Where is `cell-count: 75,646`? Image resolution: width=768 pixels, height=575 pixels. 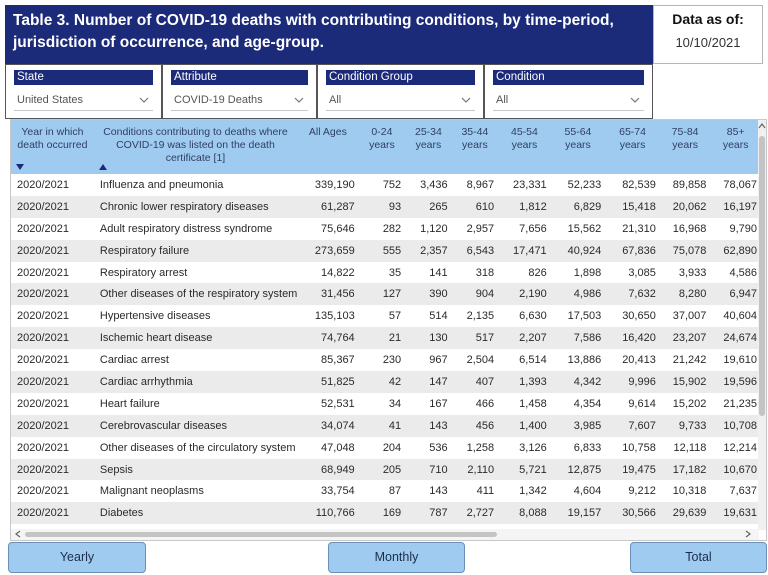 cell-count: 75,646 is located at coordinates (338, 228).